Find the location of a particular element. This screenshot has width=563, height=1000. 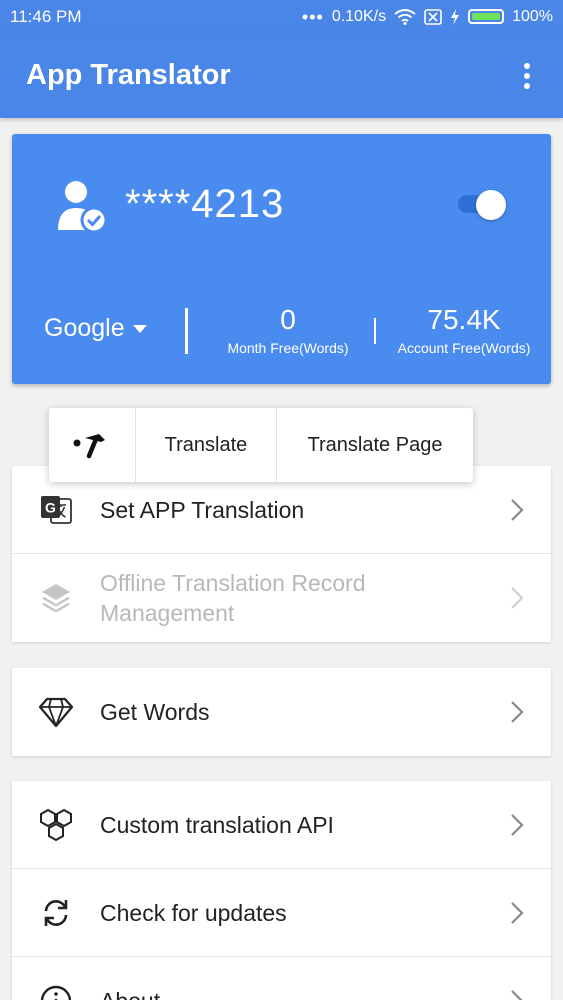

svg-text: G is located at coordinates (50, 507).